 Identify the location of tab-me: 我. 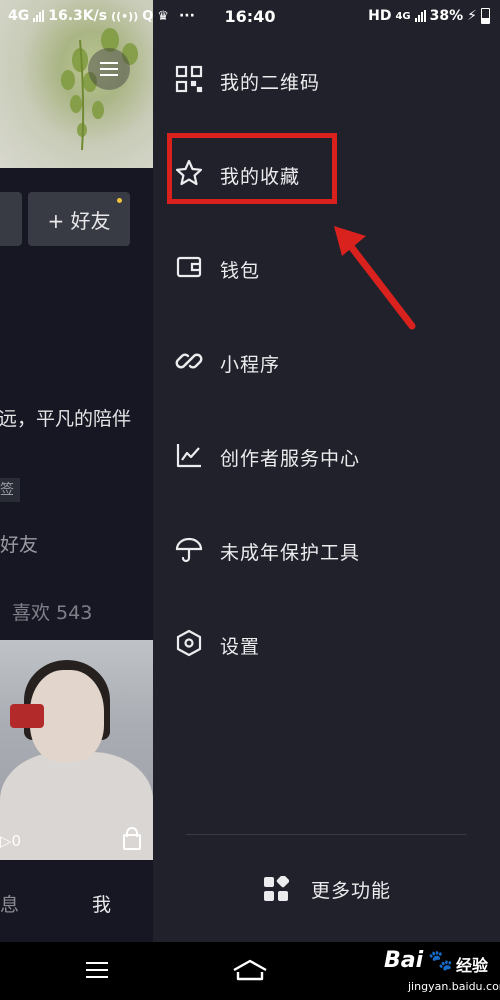
(101, 903).